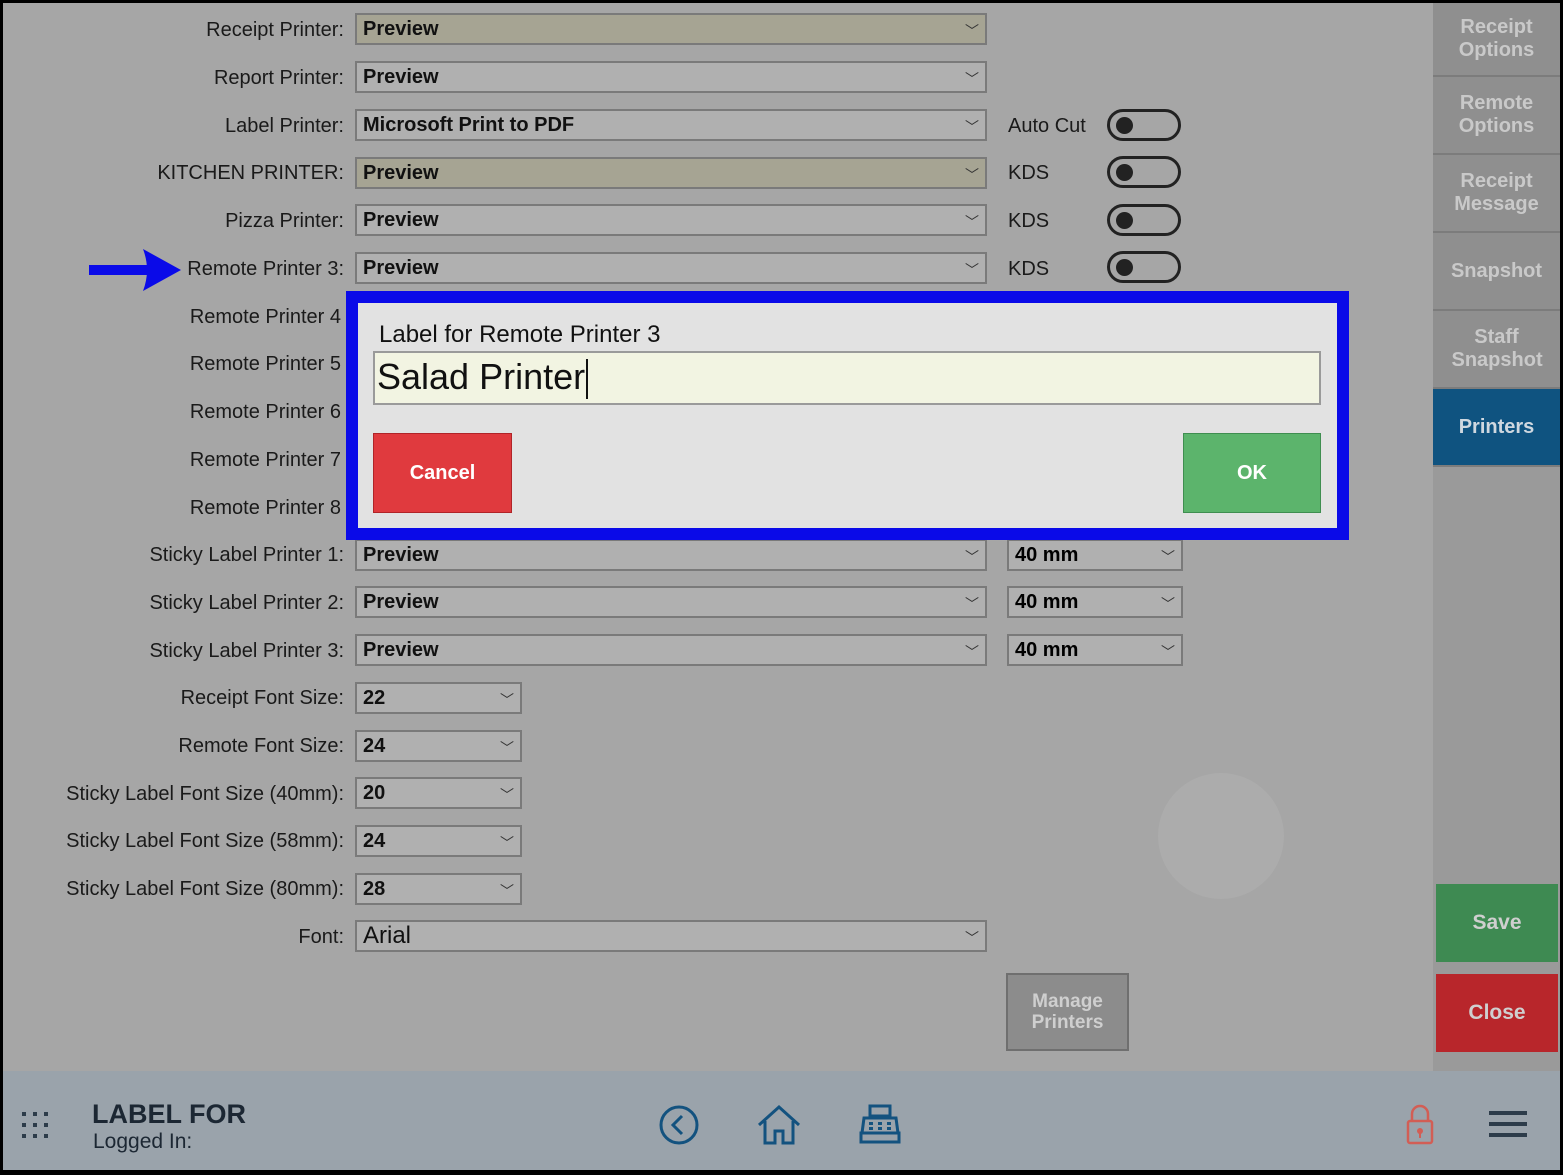  Describe the element at coordinates (469, 125) in the screenshot. I see `label-printer-value: Microsoft Print to PDF` at that location.